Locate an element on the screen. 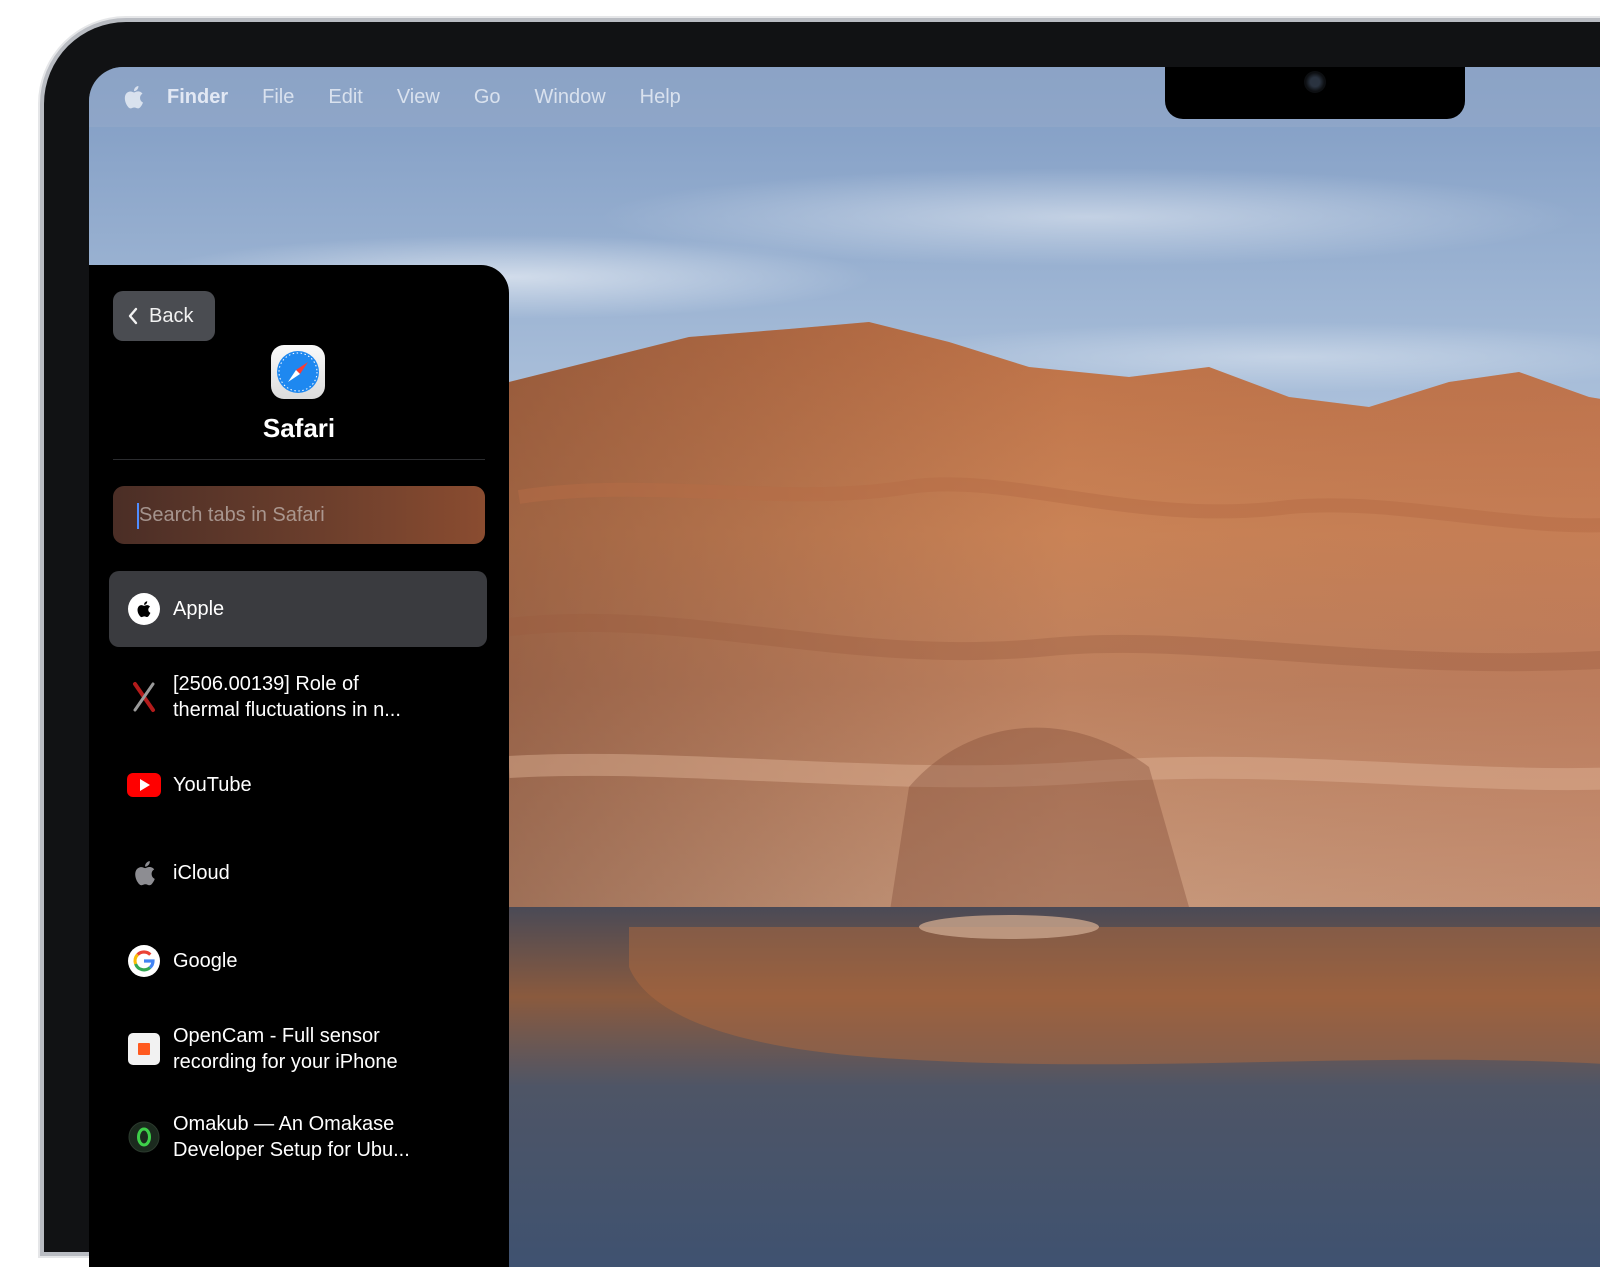 Image resolution: width=1600 pixels, height=1267 pixels. tab-item-apple: Apple is located at coordinates (298, 609).